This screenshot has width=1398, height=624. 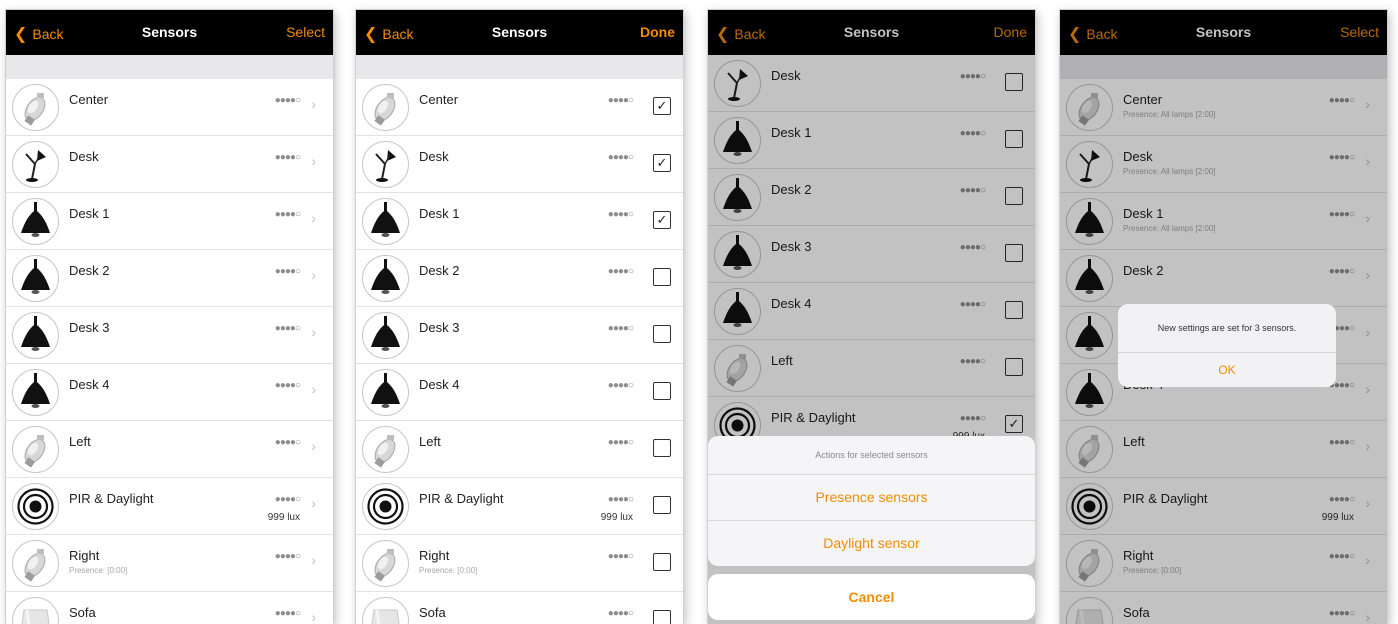 What do you see at coordinates (519, 335) in the screenshot?
I see `sensor-row: Desk 3 ●●●●○` at bounding box center [519, 335].